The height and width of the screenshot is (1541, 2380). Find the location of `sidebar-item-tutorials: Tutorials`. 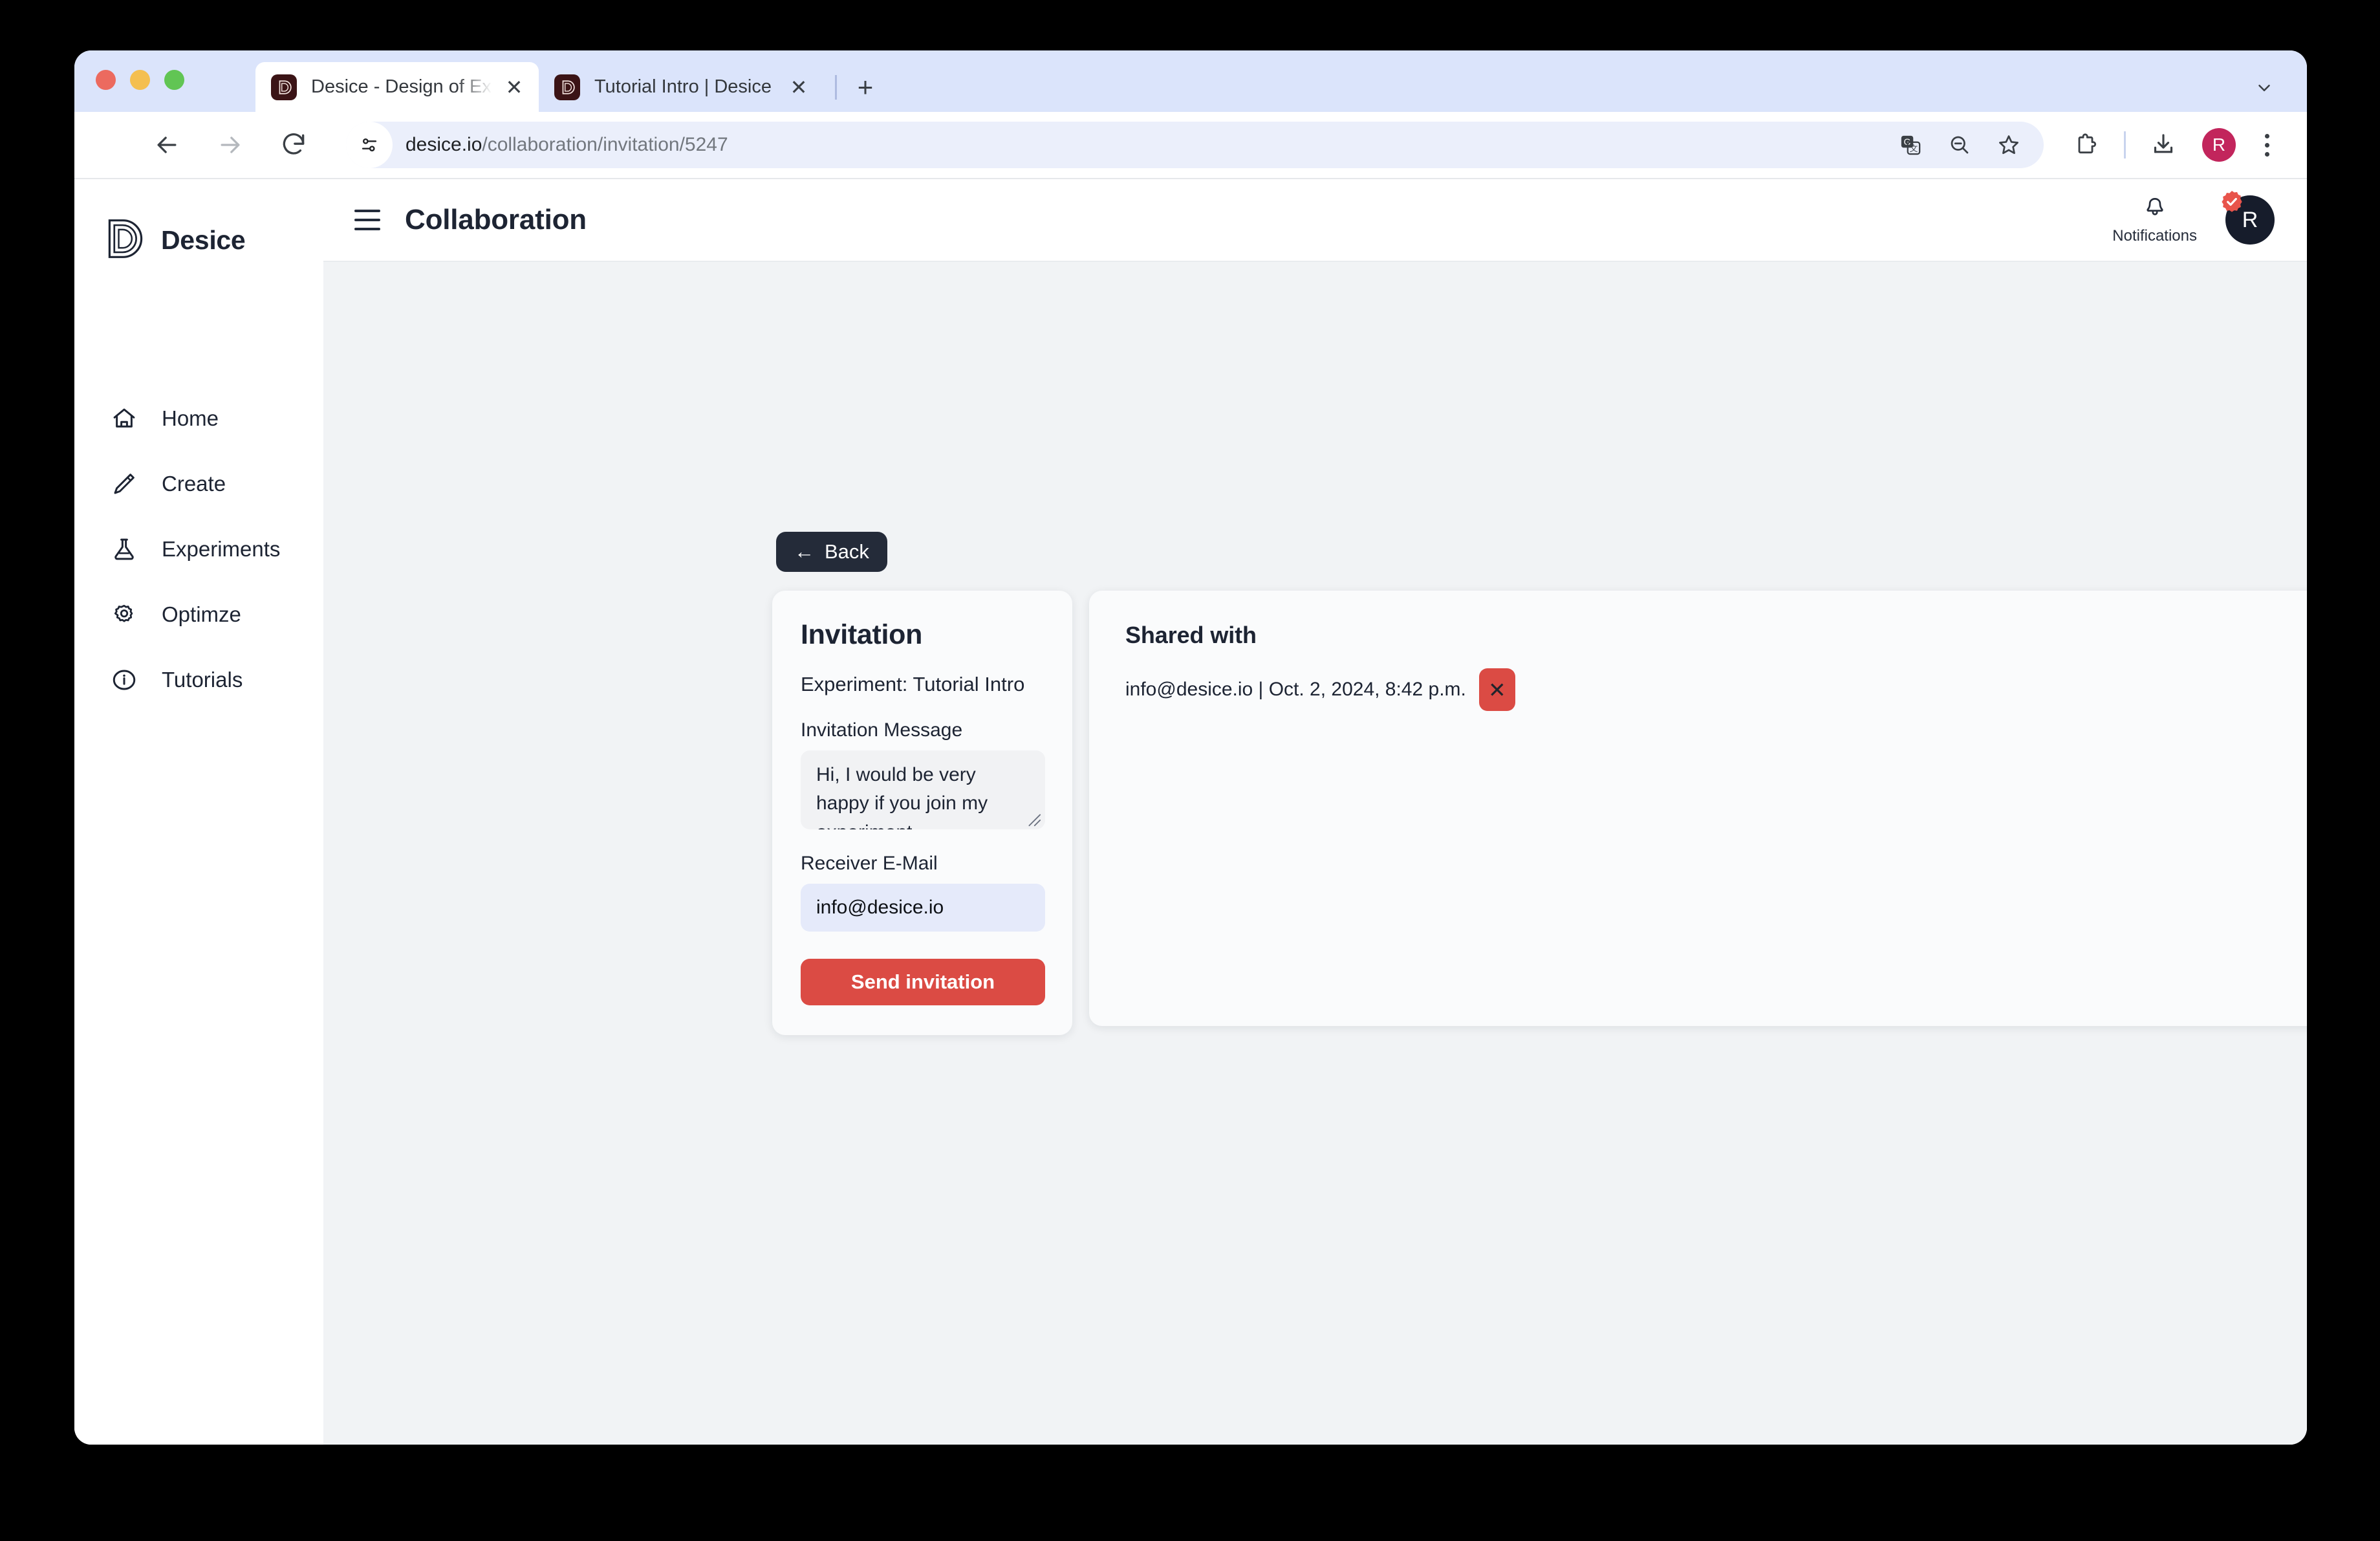

sidebar-item-tutorials: Tutorials is located at coordinates (198, 679).